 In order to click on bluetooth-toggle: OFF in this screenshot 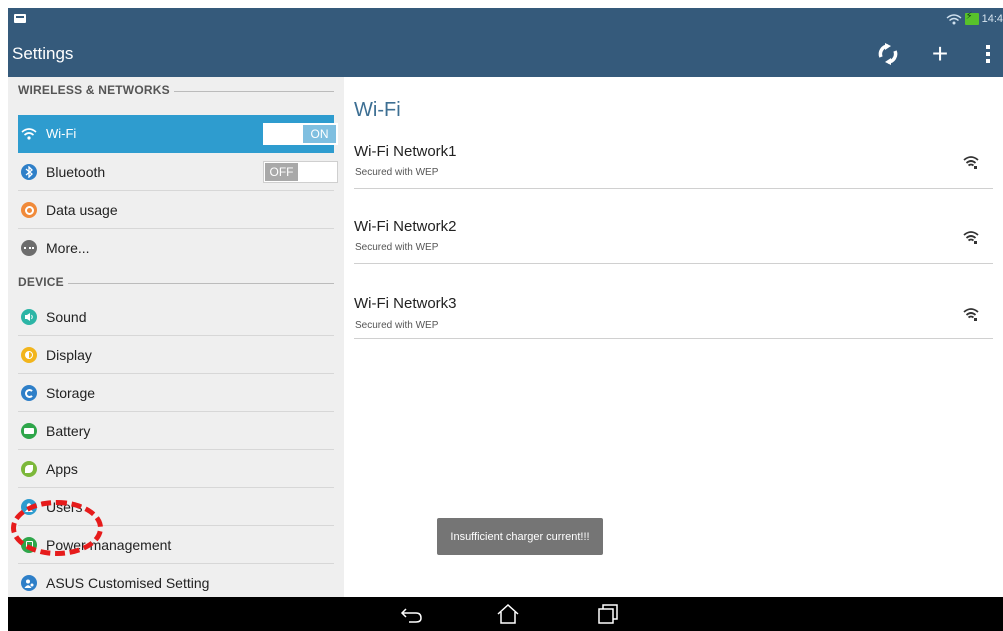, I will do `click(300, 172)`.